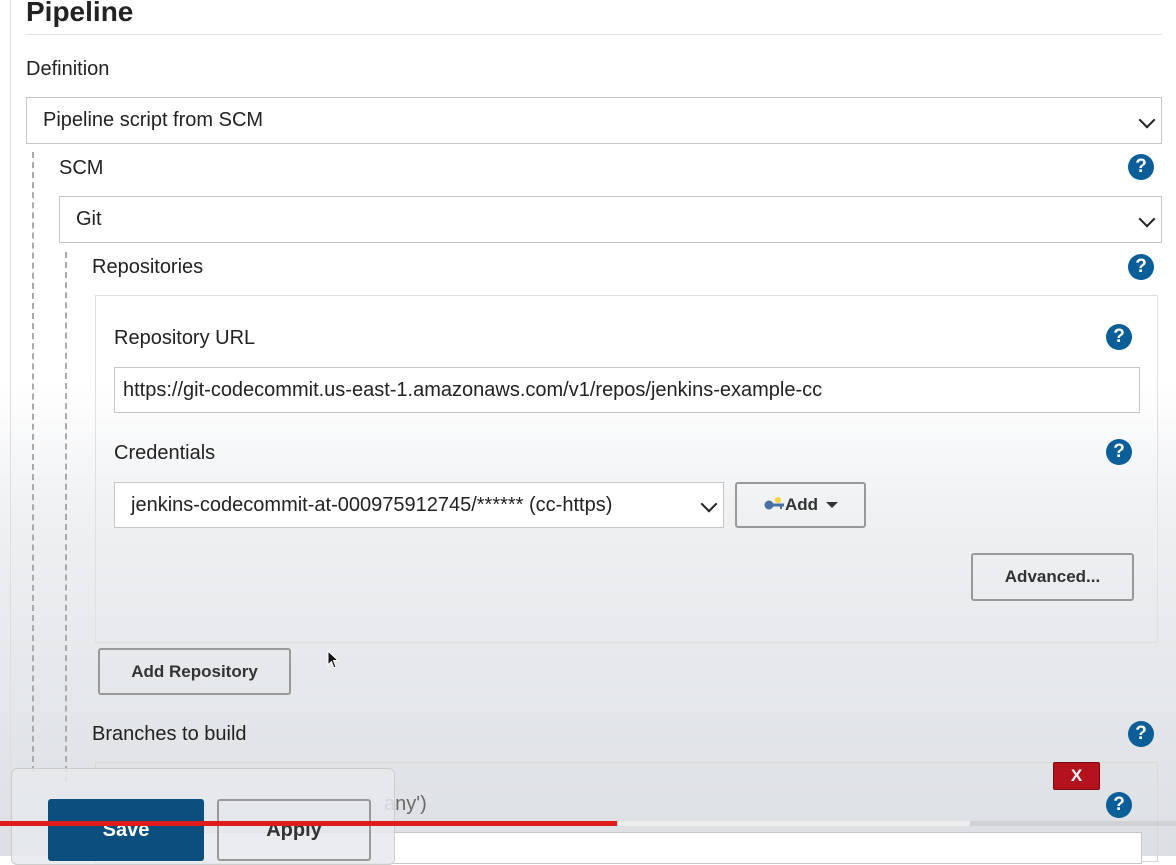  Describe the element at coordinates (1119, 452) in the screenshot. I see `credentials-help-icon: ?` at that location.